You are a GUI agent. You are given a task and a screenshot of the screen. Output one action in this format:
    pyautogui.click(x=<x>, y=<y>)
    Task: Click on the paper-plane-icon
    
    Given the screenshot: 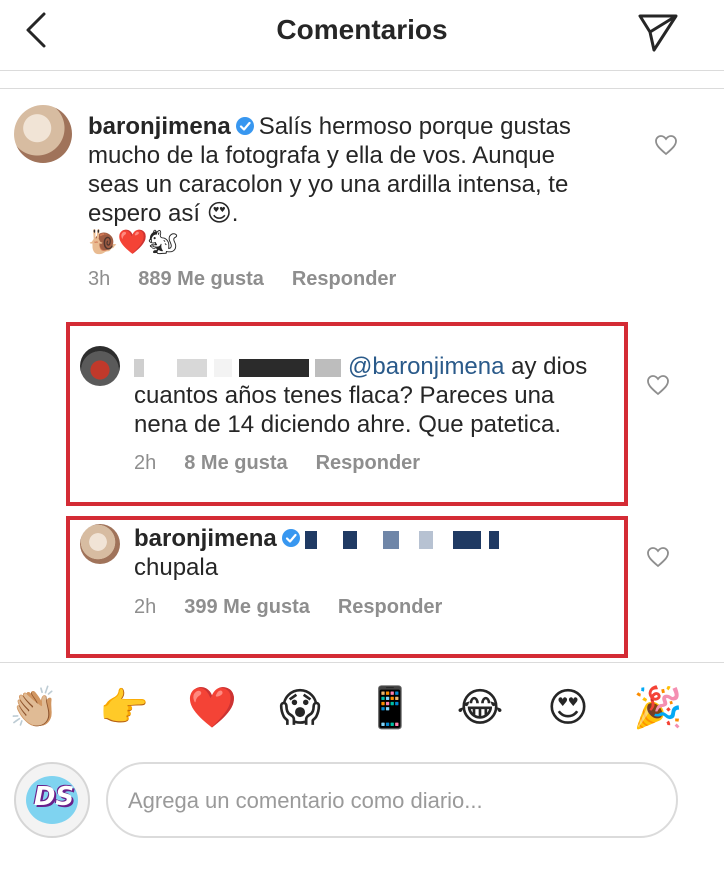 What is the action you would take?
    pyautogui.click(x=658, y=32)
    